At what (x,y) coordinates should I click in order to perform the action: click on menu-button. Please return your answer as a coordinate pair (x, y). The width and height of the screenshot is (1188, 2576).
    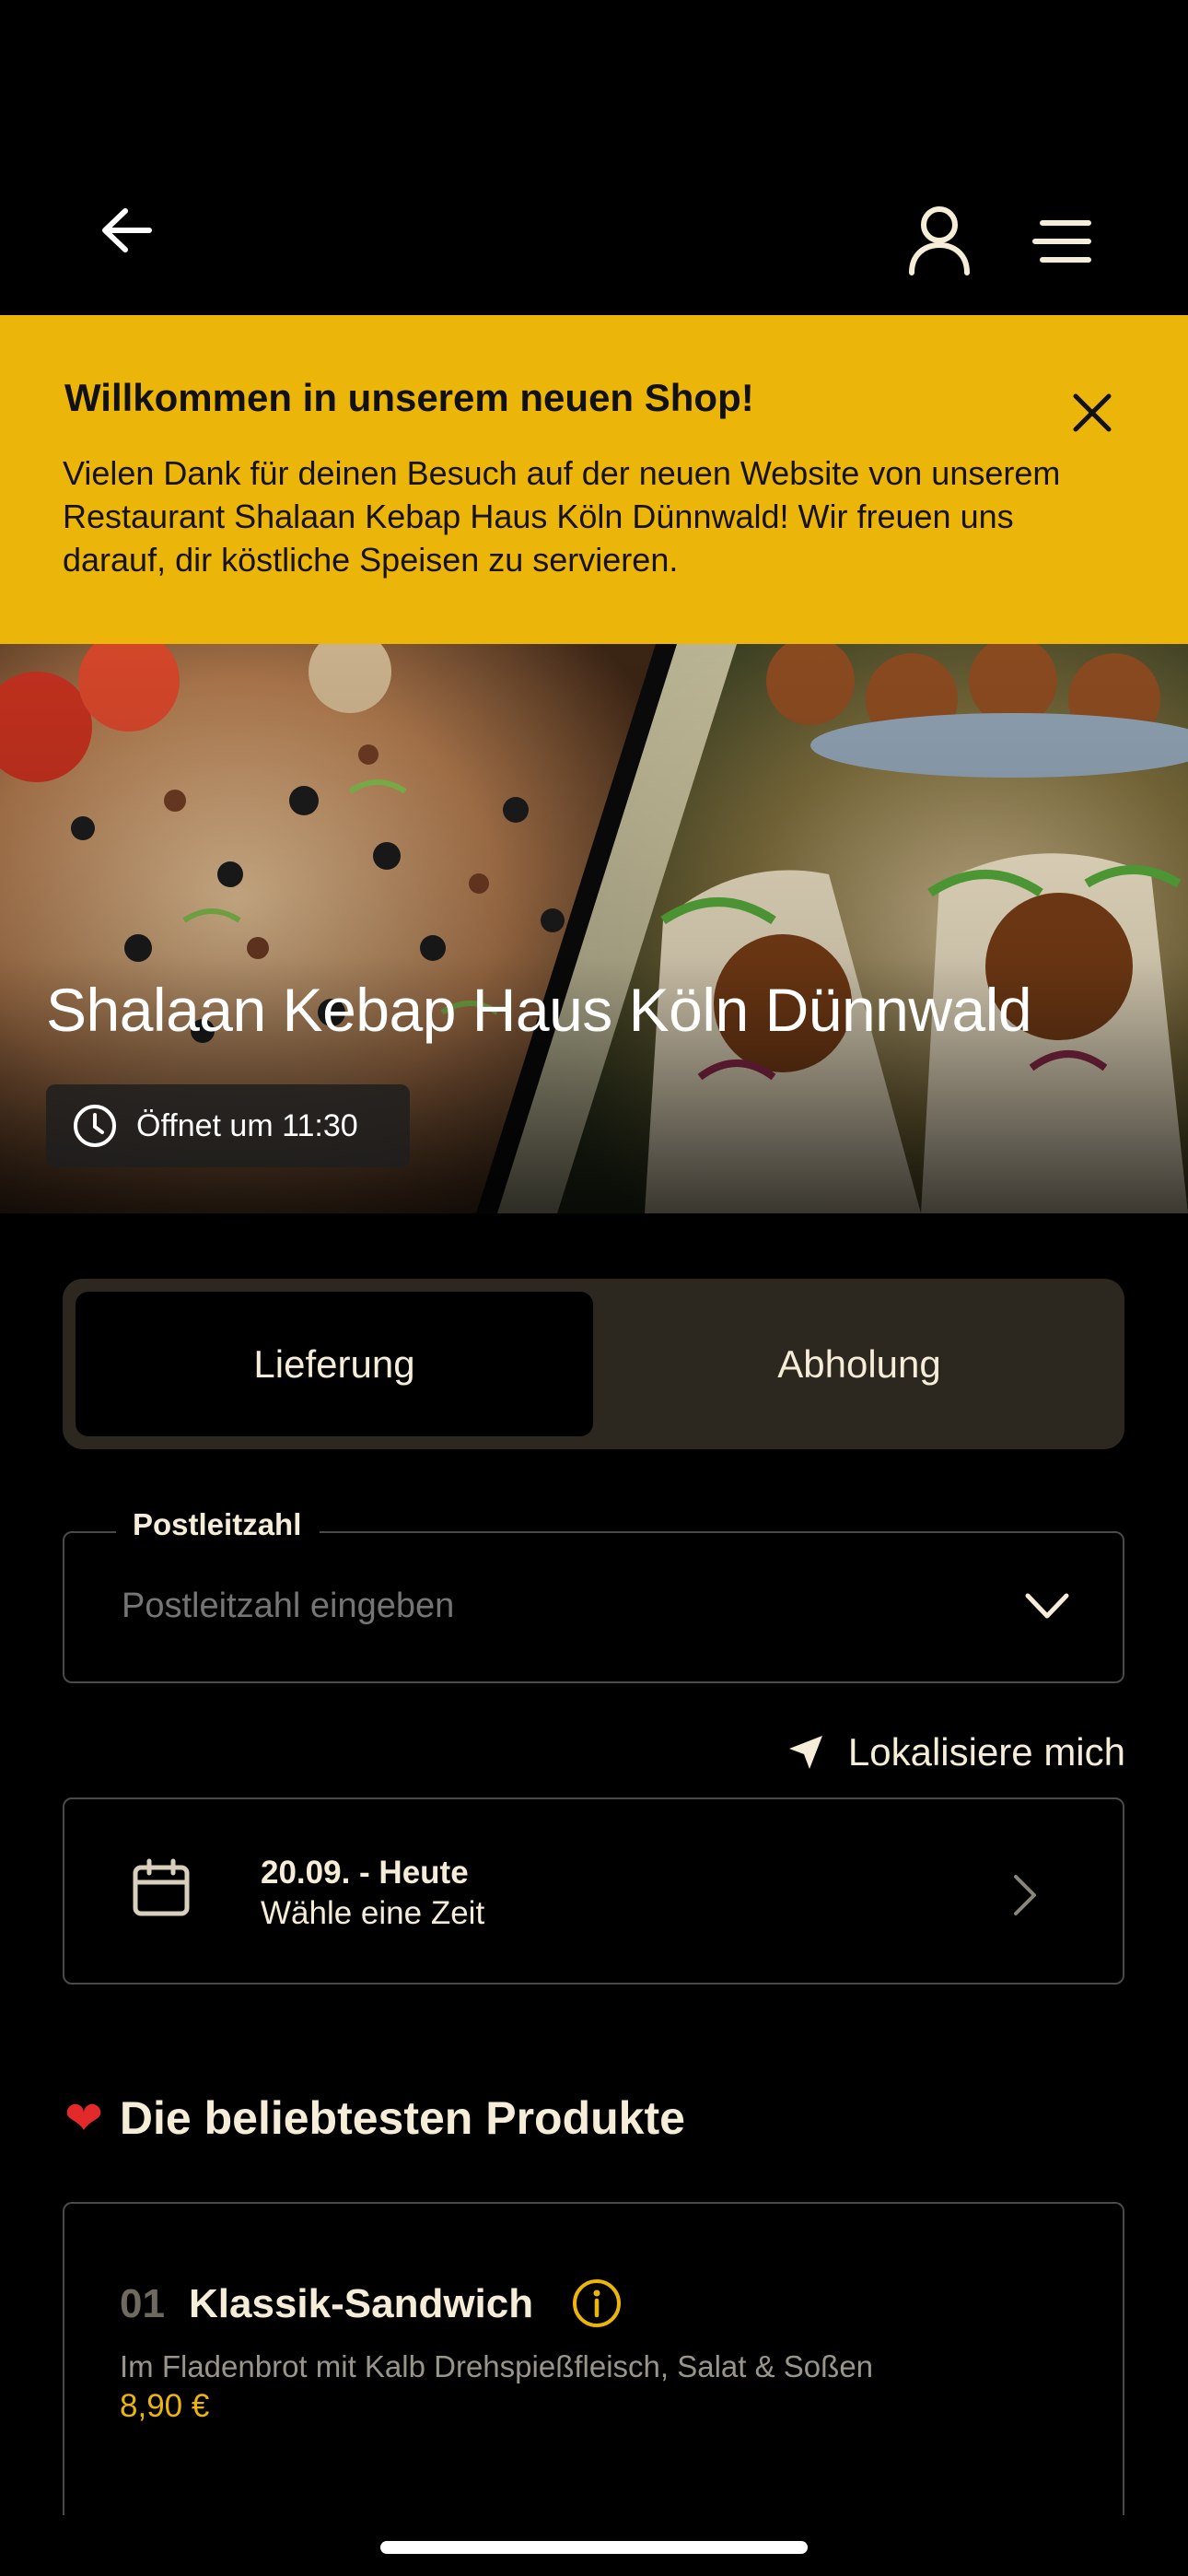
    Looking at the image, I should click on (1063, 241).